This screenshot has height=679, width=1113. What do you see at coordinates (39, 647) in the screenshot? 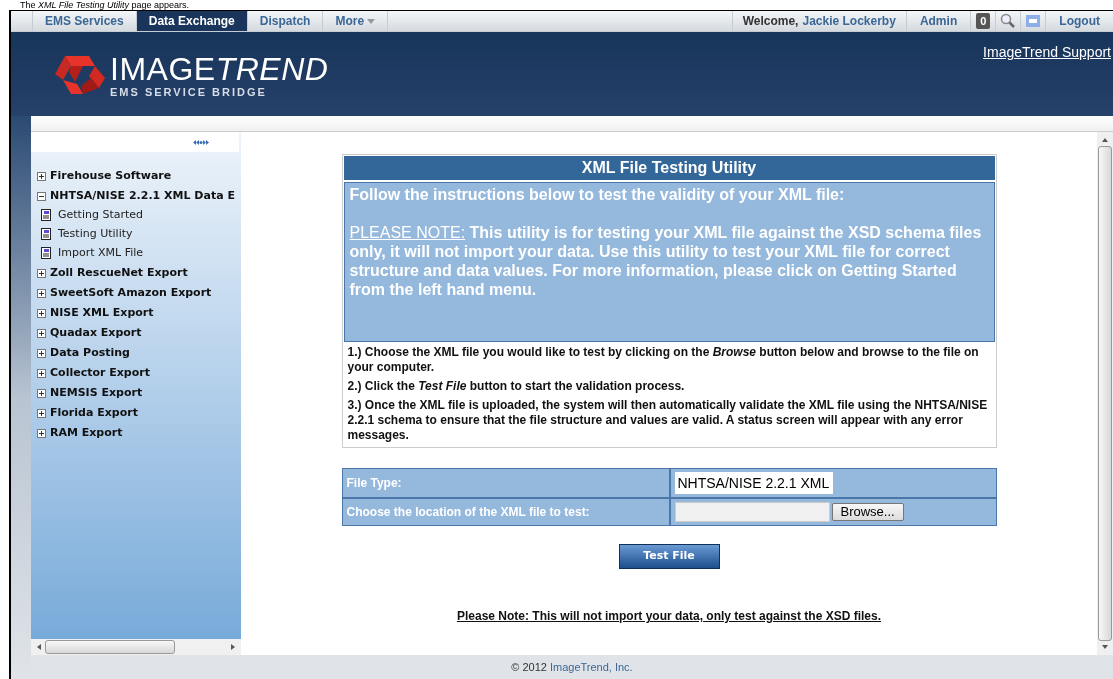
I see `scroll-left-icon` at bounding box center [39, 647].